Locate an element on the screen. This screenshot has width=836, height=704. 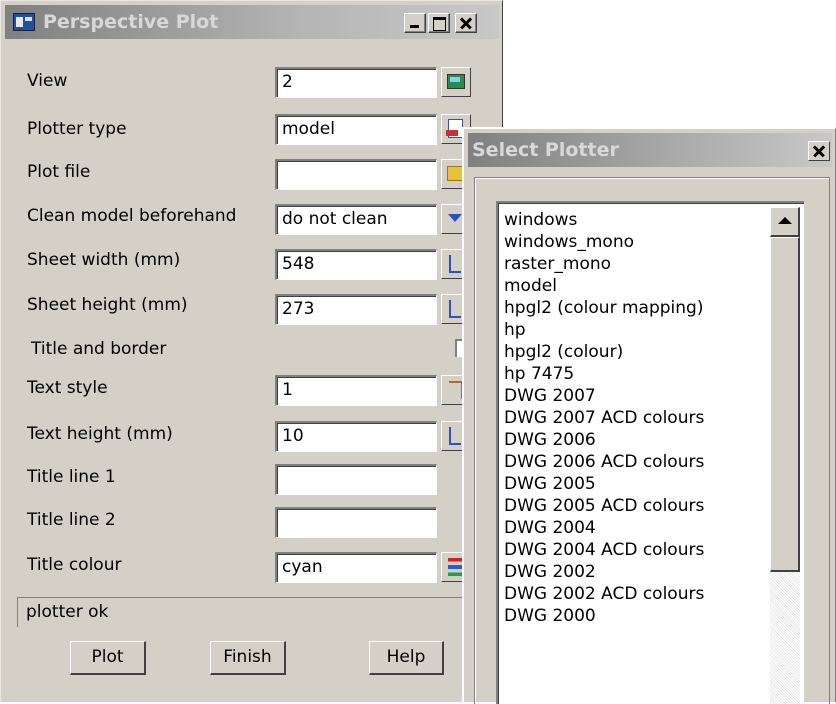
text-style-label: Text style is located at coordinates (67, 388).